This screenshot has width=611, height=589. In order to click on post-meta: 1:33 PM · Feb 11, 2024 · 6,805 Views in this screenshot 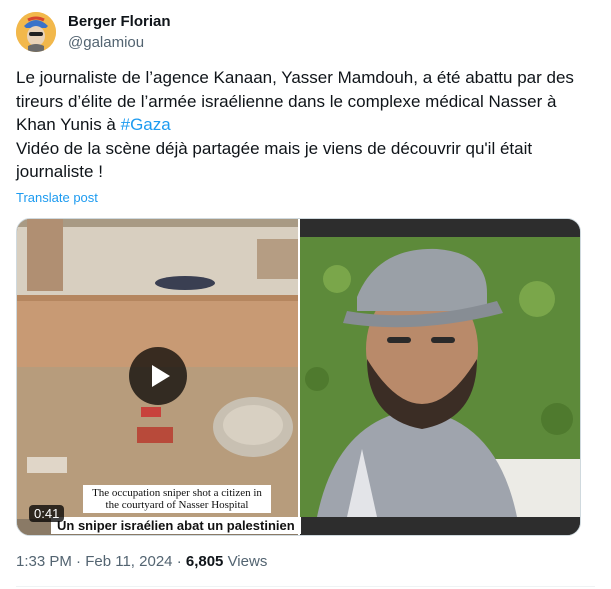, I will do `click(141, 561)`.